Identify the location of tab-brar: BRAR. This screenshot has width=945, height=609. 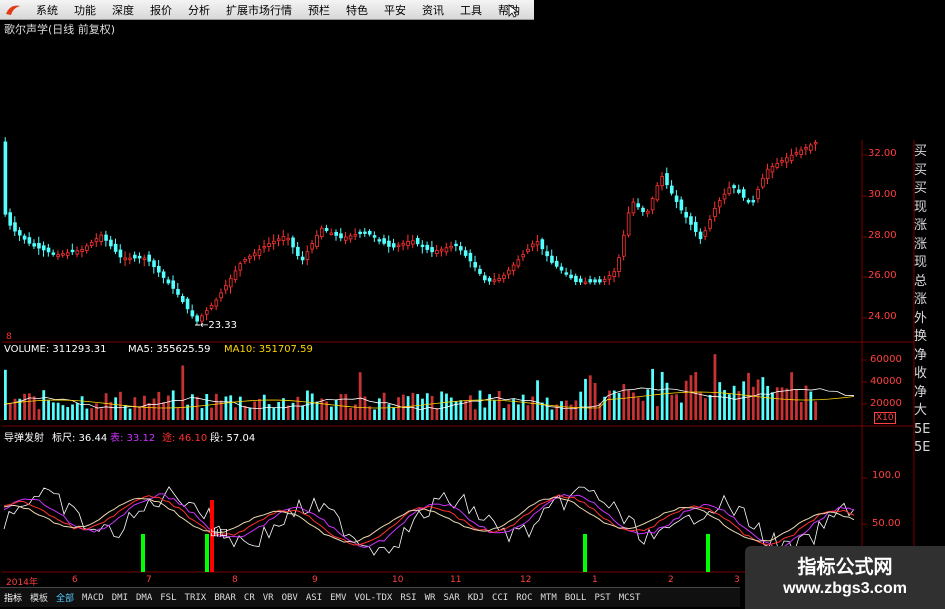
(225, 598).